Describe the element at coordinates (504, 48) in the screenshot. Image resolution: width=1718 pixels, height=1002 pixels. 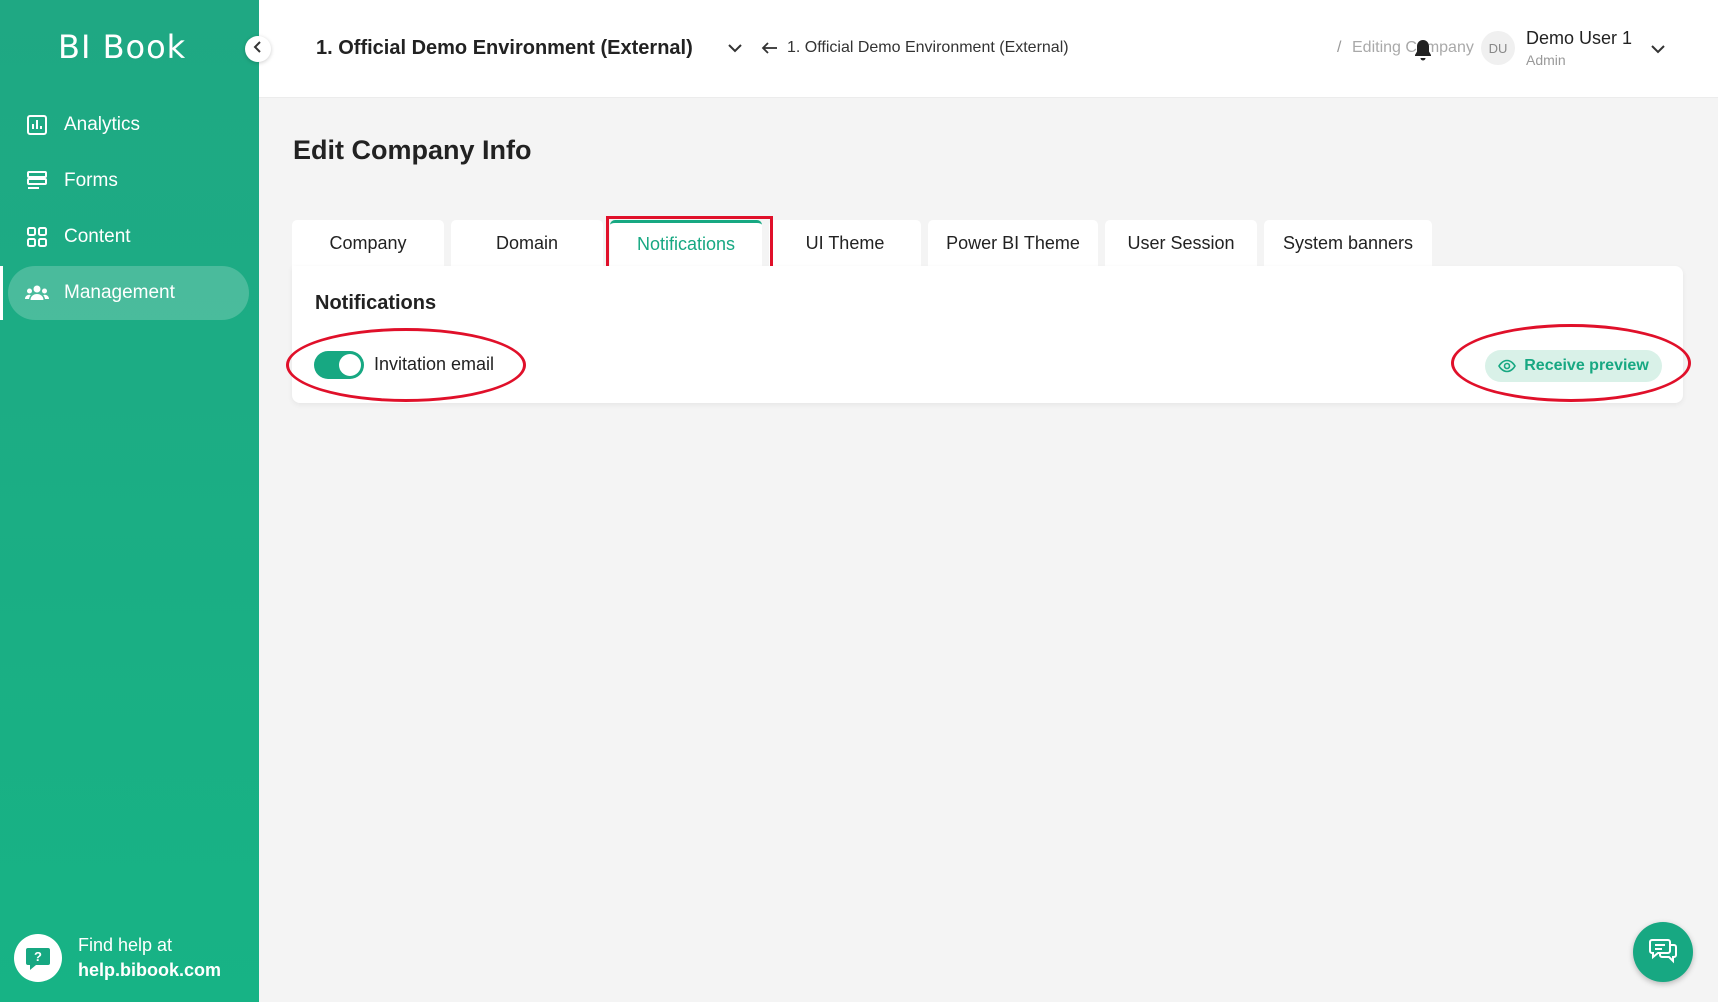
I see `environment-selector: 1. Official Demo Environment (External)` at that location.